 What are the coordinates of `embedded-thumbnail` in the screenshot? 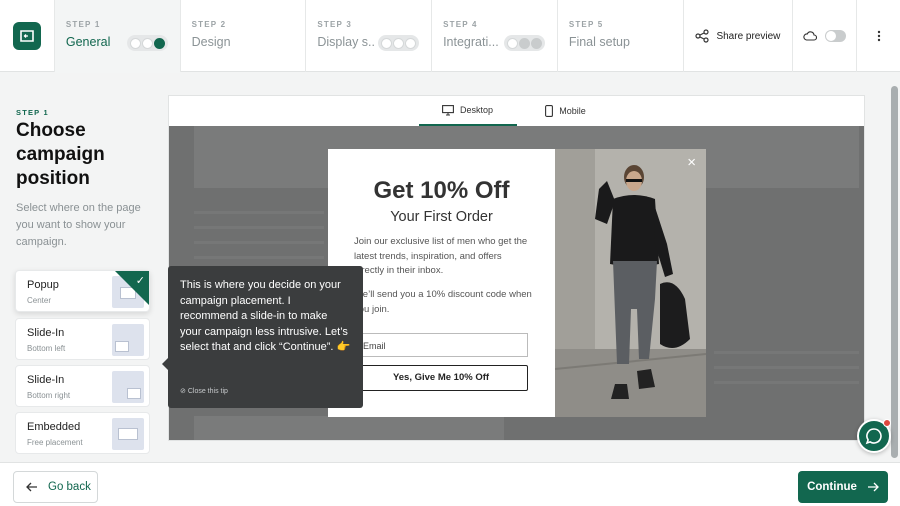 It's located at (128, 434).